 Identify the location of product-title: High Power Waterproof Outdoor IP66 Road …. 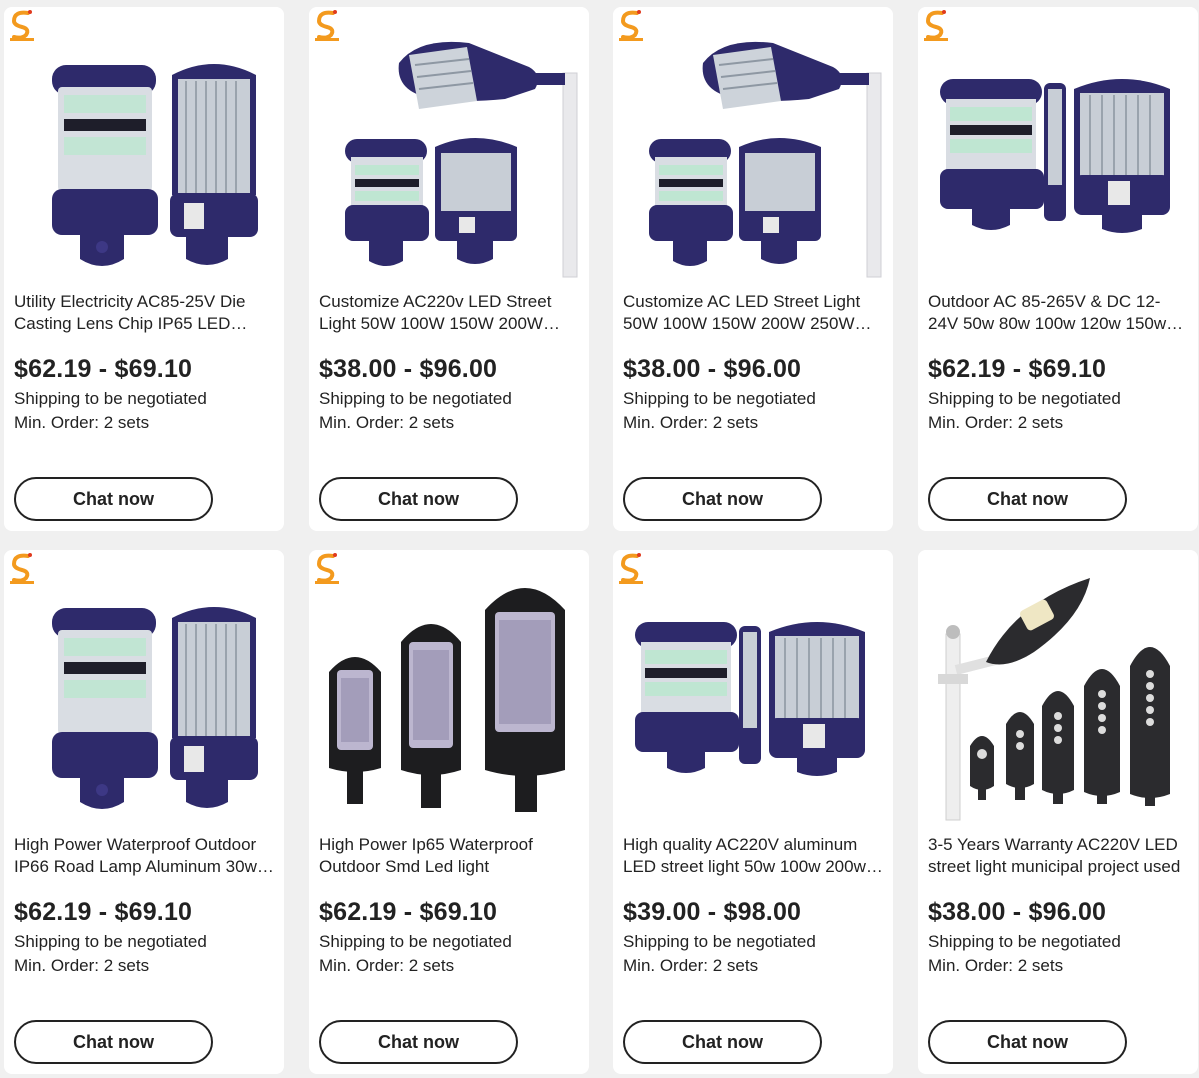
(145, 856).